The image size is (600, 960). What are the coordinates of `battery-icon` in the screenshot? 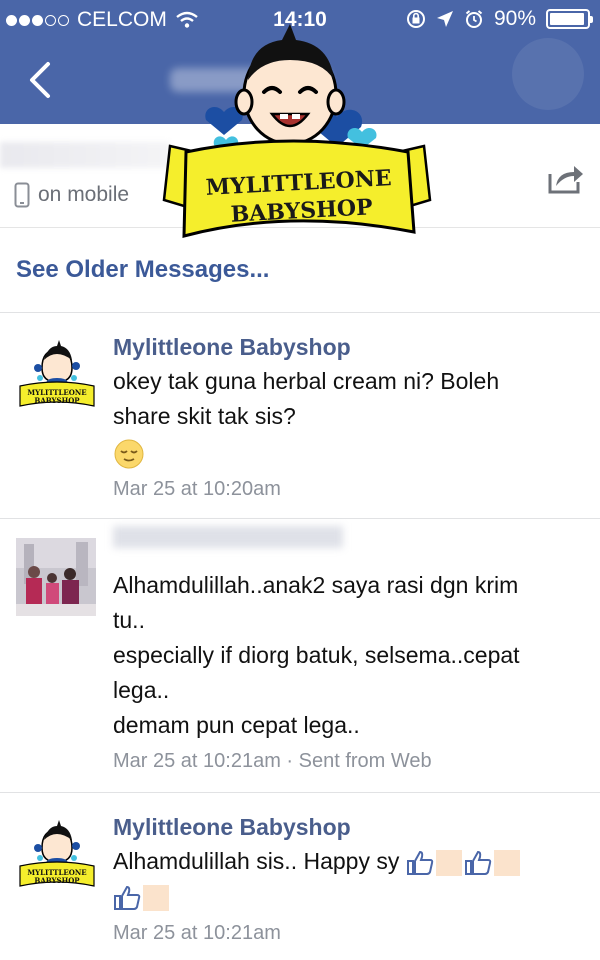 It's located at (569, 19).